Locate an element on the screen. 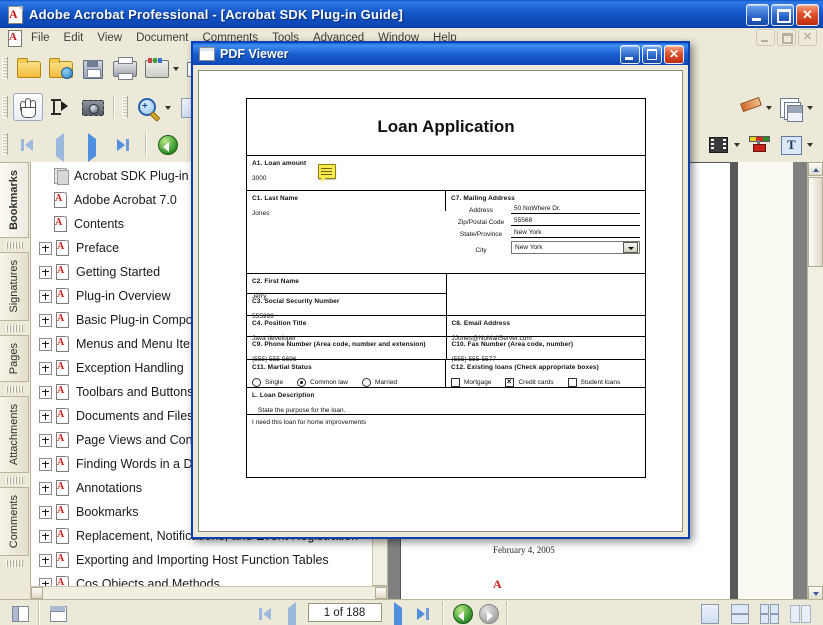 Image resolution: width=823 pixels, height=625 pixels. organizer-icon is located at coordinates (156, 68).